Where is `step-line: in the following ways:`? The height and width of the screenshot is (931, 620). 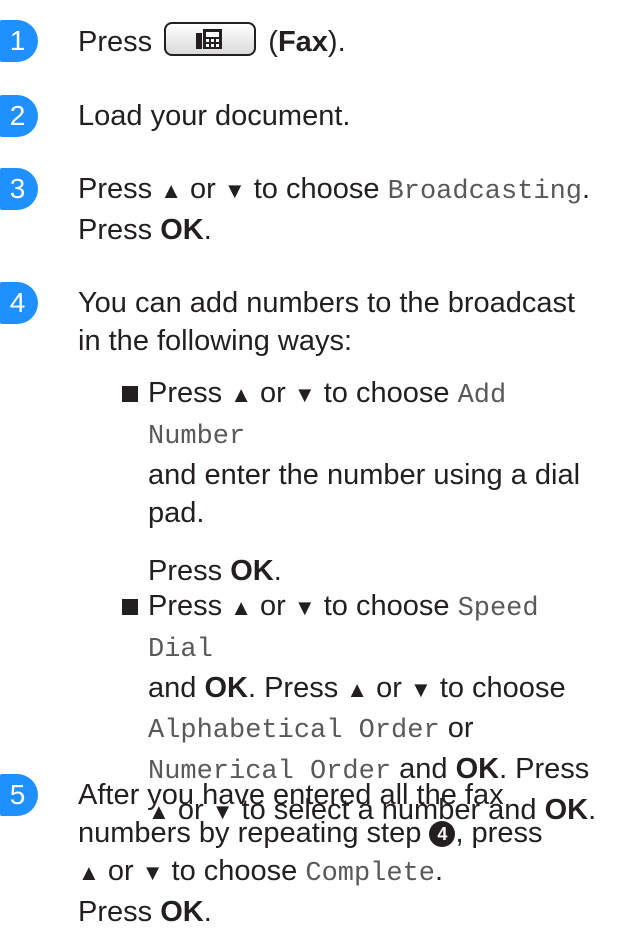
step-line: in the following ways: is located at coordinates (215, 341).